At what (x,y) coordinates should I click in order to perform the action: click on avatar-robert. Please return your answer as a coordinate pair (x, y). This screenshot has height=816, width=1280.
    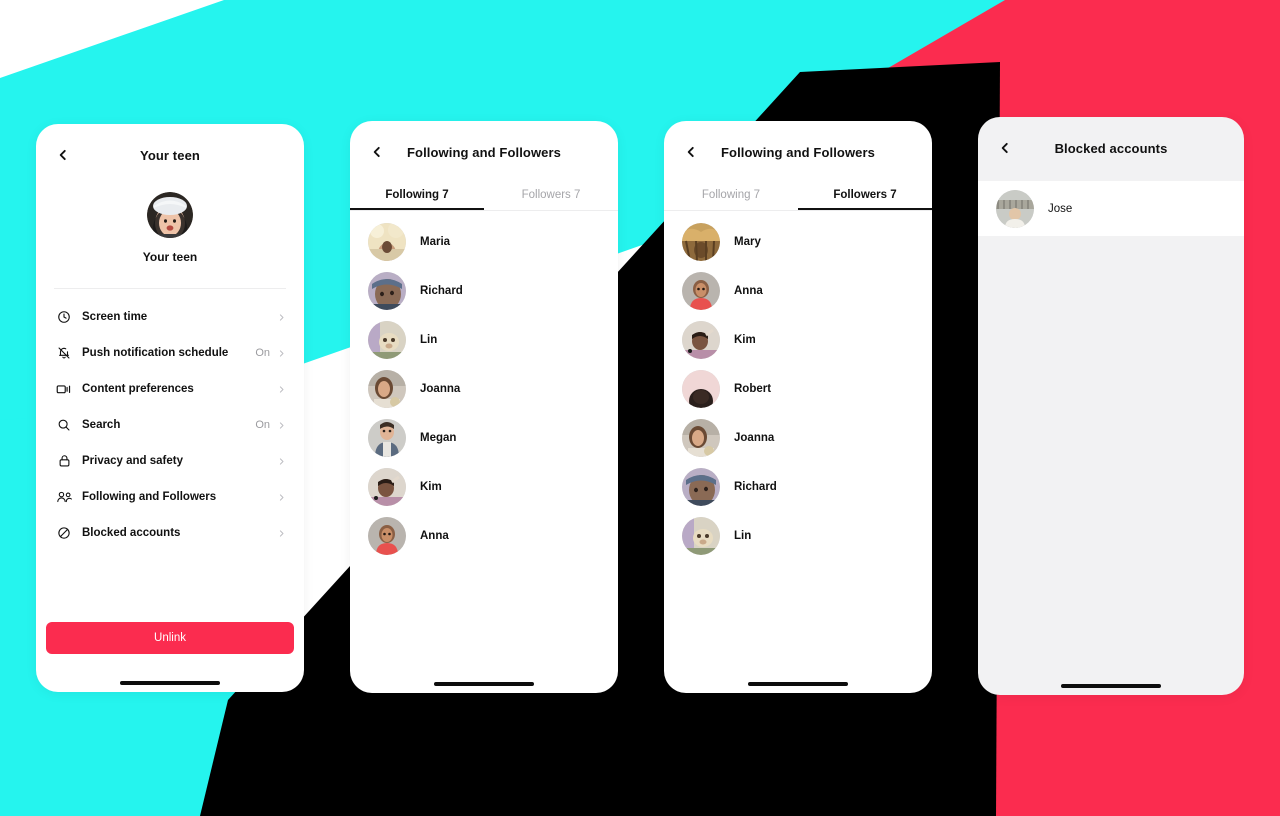
    Looking at the image, I should click on (701, 388).